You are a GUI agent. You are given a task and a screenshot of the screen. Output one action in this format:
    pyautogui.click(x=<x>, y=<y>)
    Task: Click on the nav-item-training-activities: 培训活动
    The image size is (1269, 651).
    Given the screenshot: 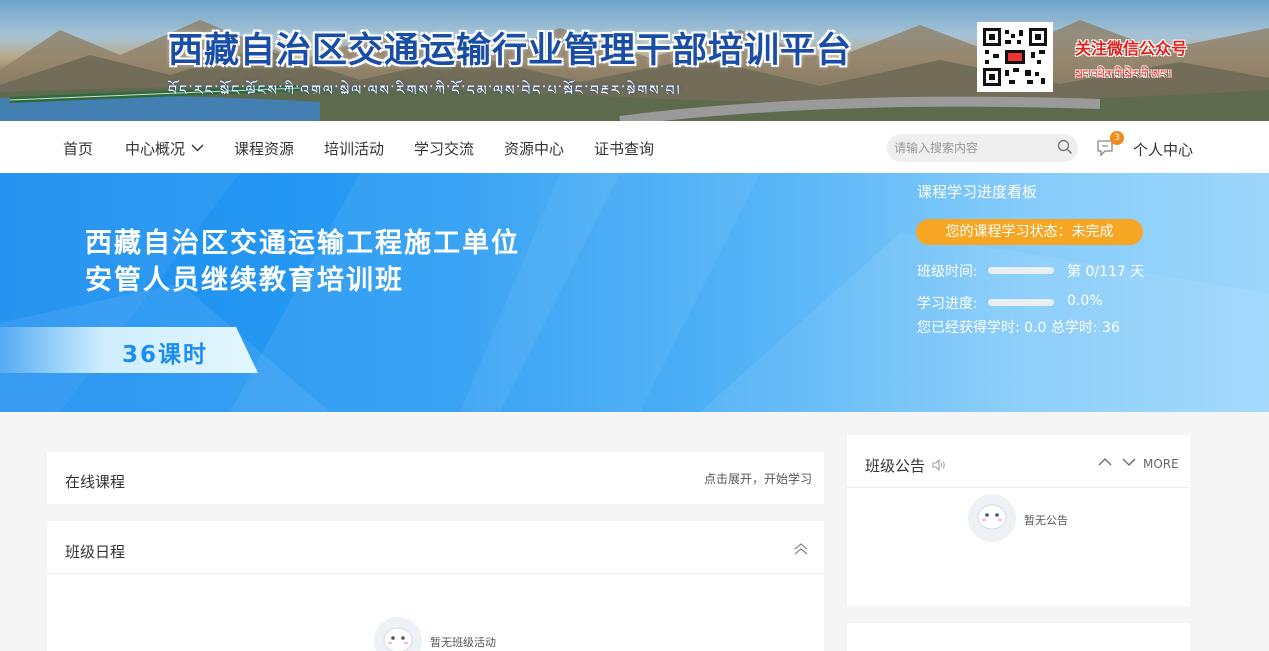 What is the action you would take?
    pyautogui.click(x=354, y=148)
    